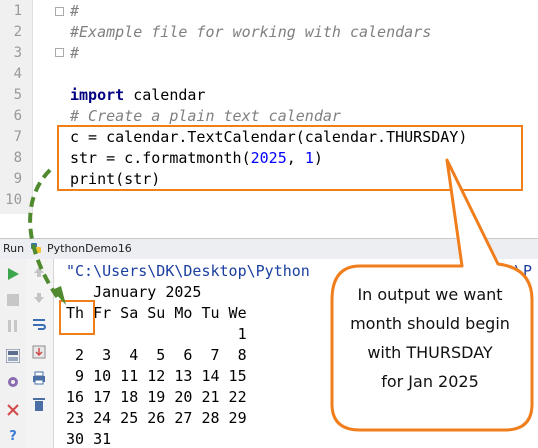 This screenshot has height=448, width=538. What do you see at coordinates (17, 179) in the screenshot?
I see `line-number: 9` at bounding box center [17, 179].